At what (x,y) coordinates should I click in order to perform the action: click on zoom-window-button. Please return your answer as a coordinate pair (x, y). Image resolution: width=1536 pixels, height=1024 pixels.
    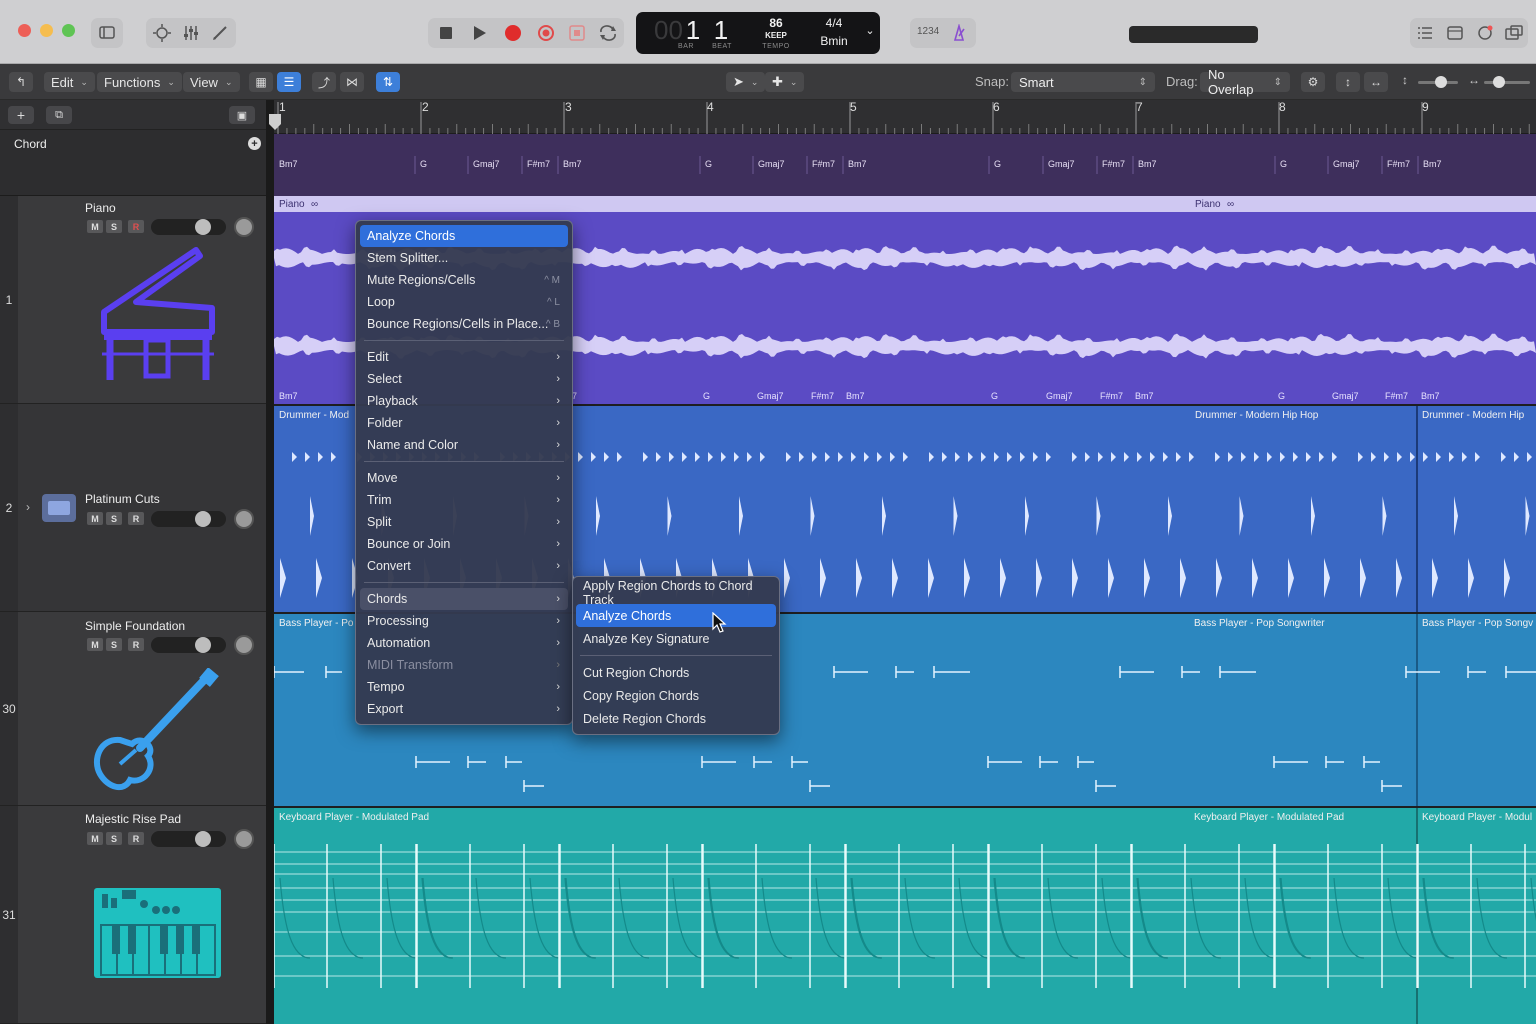
    Looking at the image, I should click on (68, 30).